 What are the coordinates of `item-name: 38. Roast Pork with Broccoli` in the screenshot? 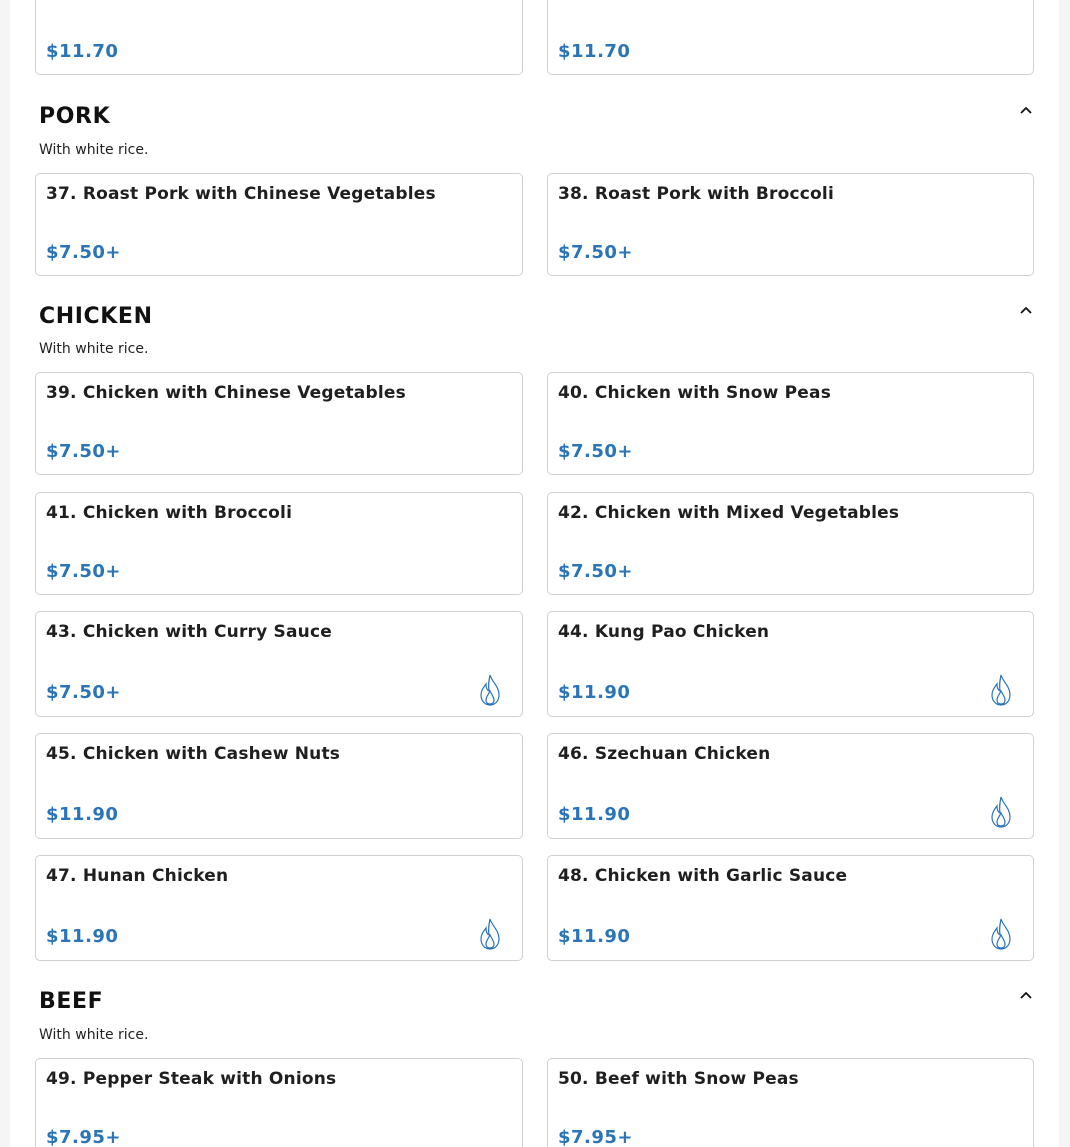 It's located at (696, 194).